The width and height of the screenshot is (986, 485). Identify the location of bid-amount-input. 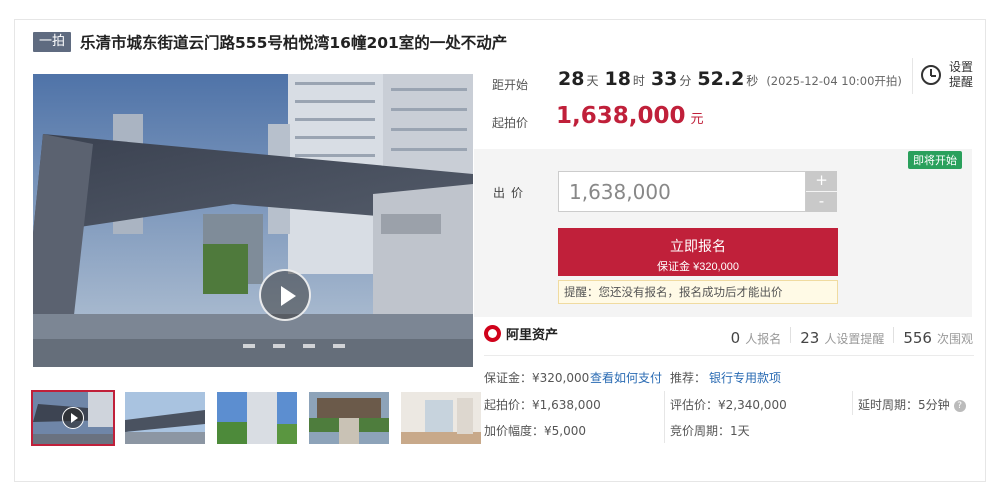
(682, 191).